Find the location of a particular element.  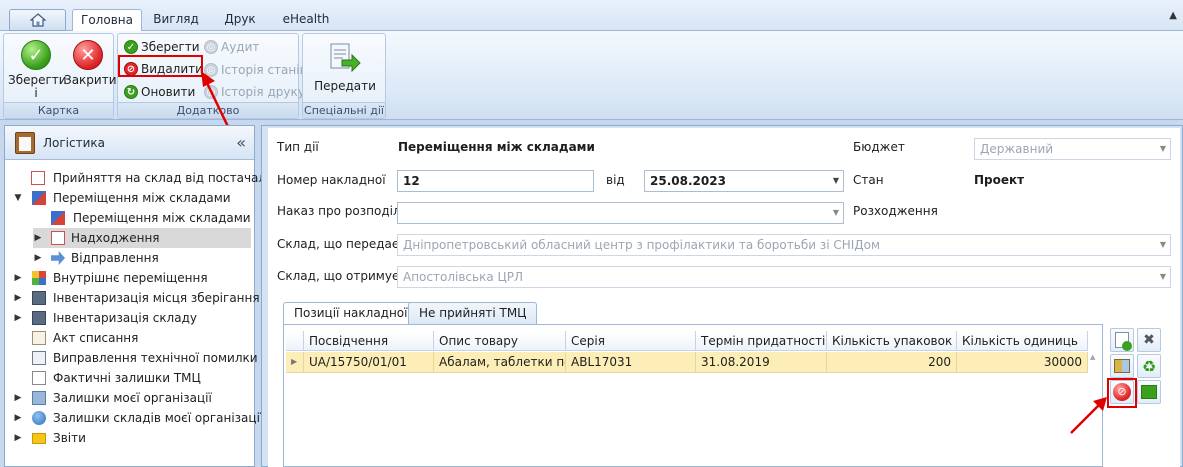

application-menu-button is located at coordinates (37, 20).